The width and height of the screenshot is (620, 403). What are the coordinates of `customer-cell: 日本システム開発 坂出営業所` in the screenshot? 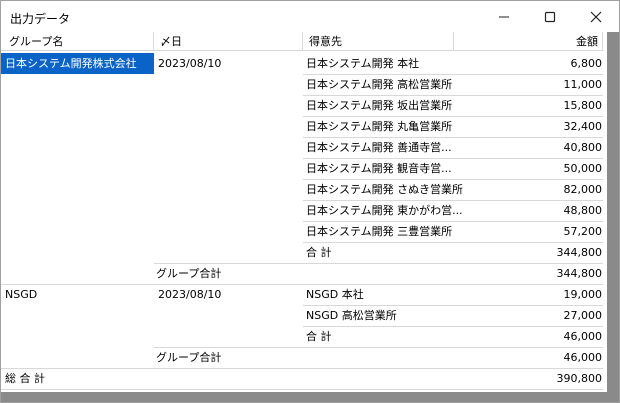 It's located at (406, 105).